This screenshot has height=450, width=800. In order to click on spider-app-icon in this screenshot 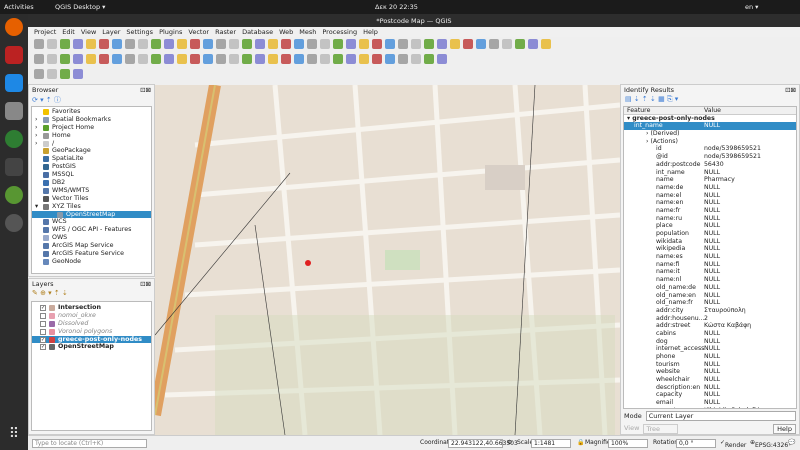, I will do `click(14, 167)`.